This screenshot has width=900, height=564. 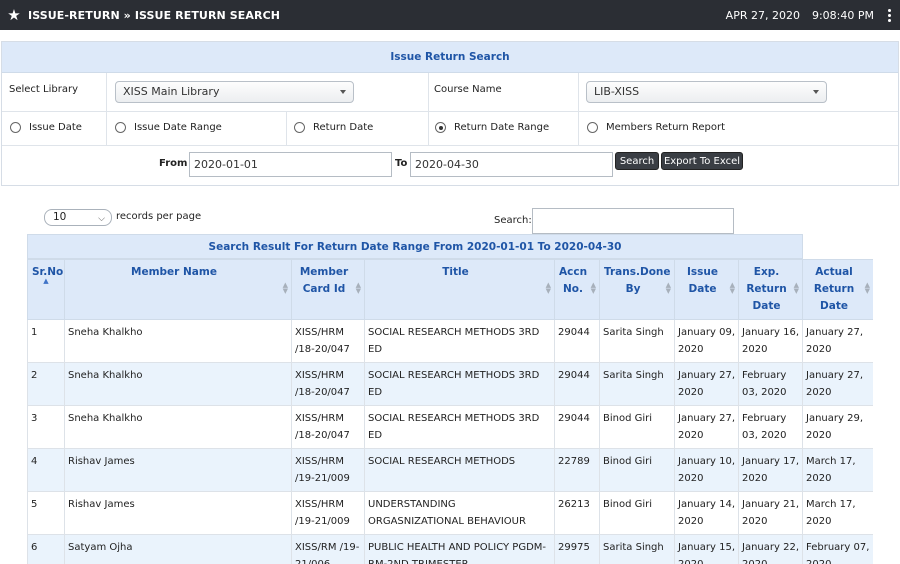 I want to click on current-date: APR 27, 2020, so click(x=762, y=15).